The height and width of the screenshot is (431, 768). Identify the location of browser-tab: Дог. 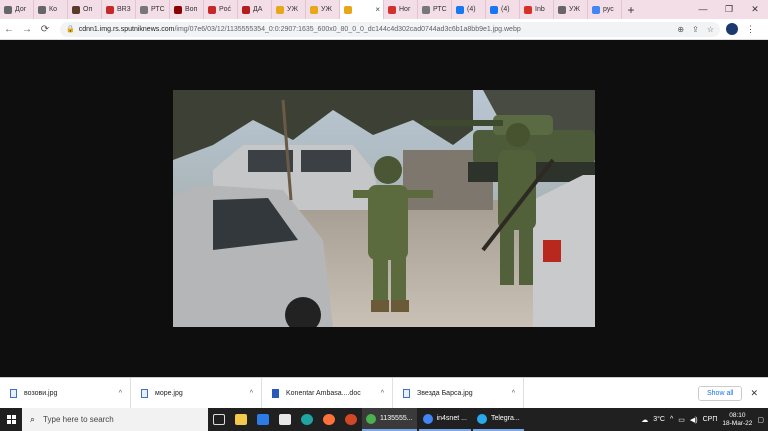
(17, 9).